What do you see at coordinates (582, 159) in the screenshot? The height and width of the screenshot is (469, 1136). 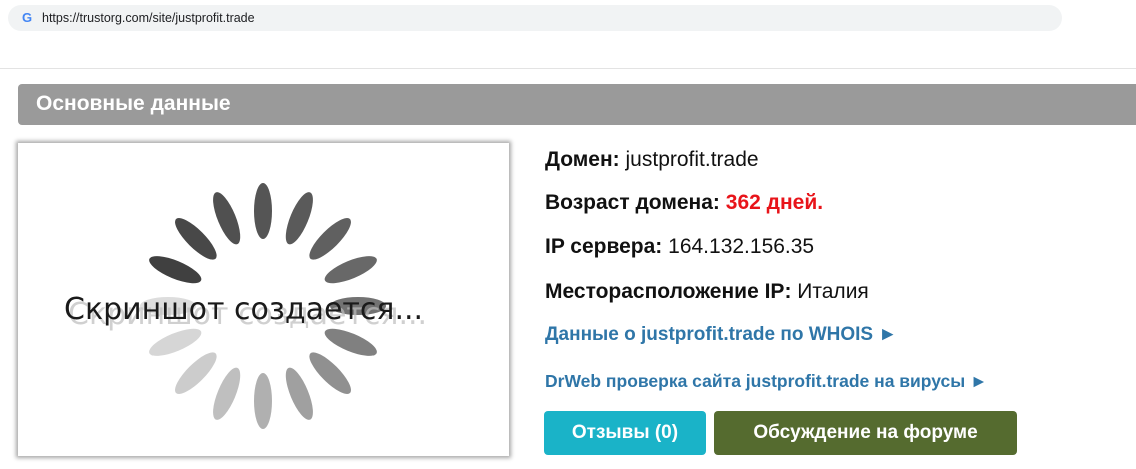 I see `domain-label: Домен:` at bounding box center [582, 159].